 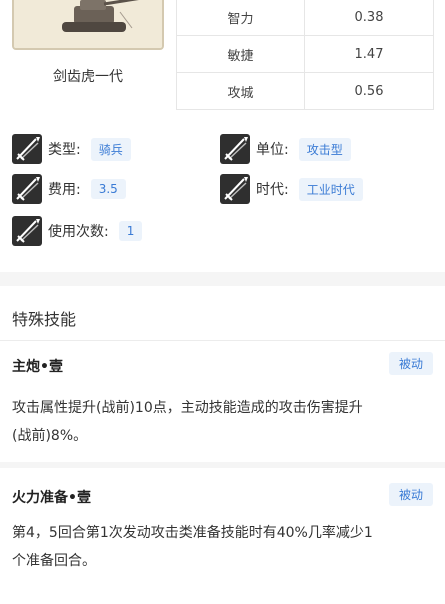 I want to click on attr-type: 类型: 骑兵, so click(x=71, y=149).